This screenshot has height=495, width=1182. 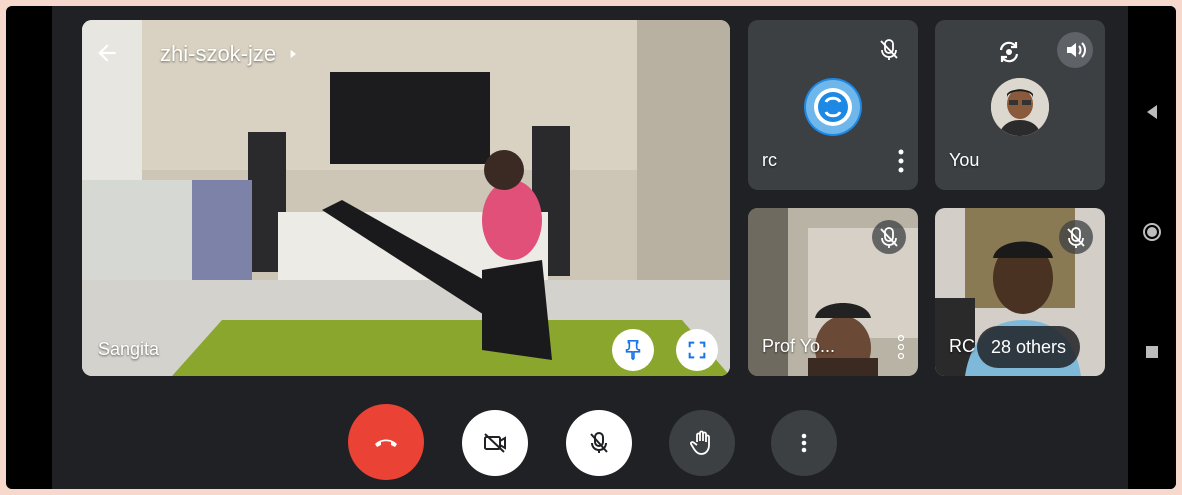 What do you see at coordinates (218, 53) in the screenshot?
I see `meeting-code-label: zhi-szok-jze` at bounding box center [218, 53].